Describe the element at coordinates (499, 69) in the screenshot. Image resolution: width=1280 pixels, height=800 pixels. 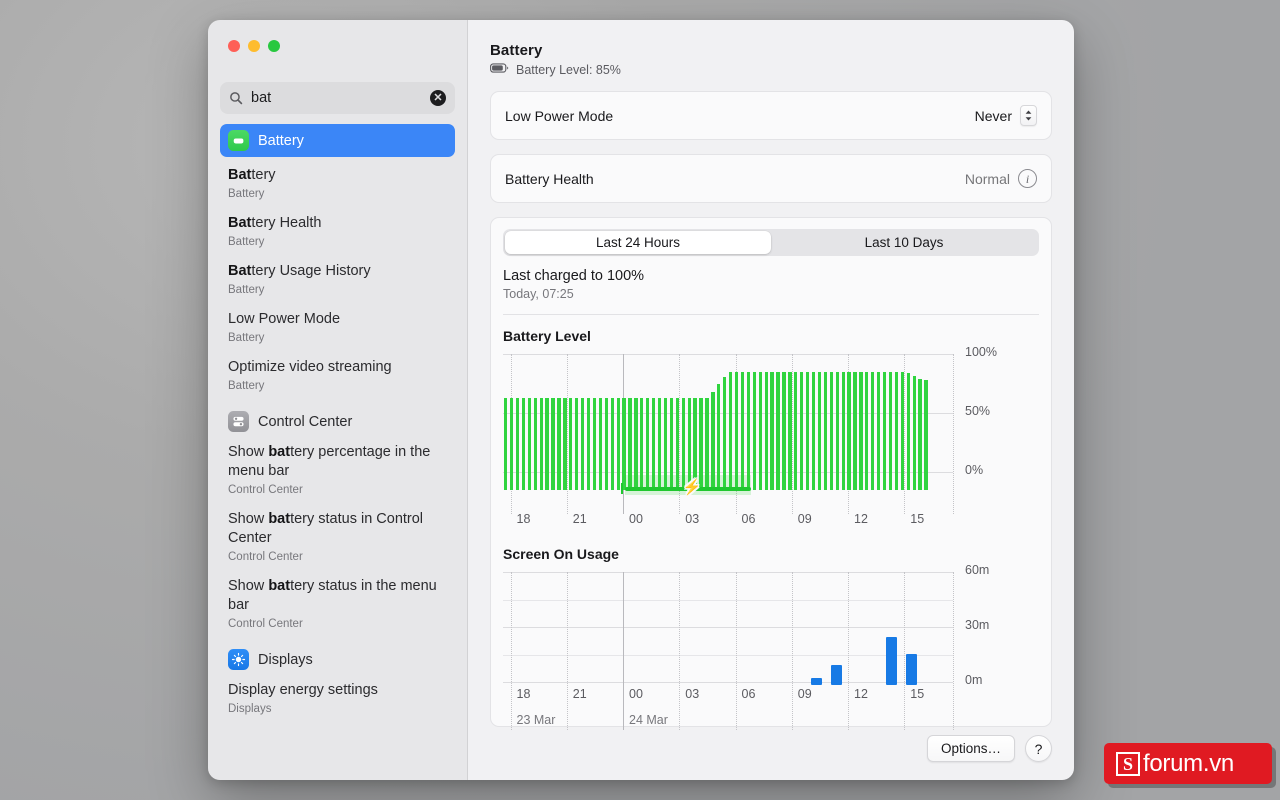
I see `battery-status-icon` at that location.